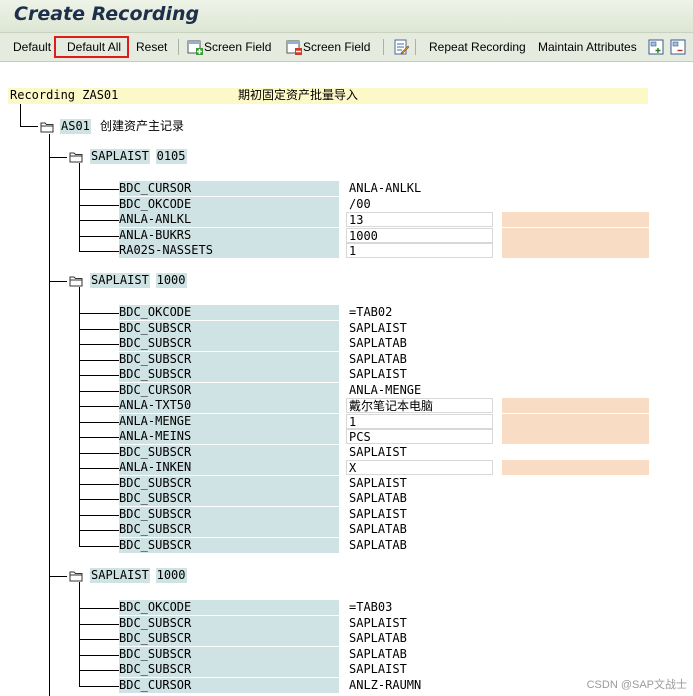 This screenshot has width=693, height=696. Describe the element at coordinates (477, 47) in the screenshot. I see `repeat-recording-button: Repeat Recording` at that location.